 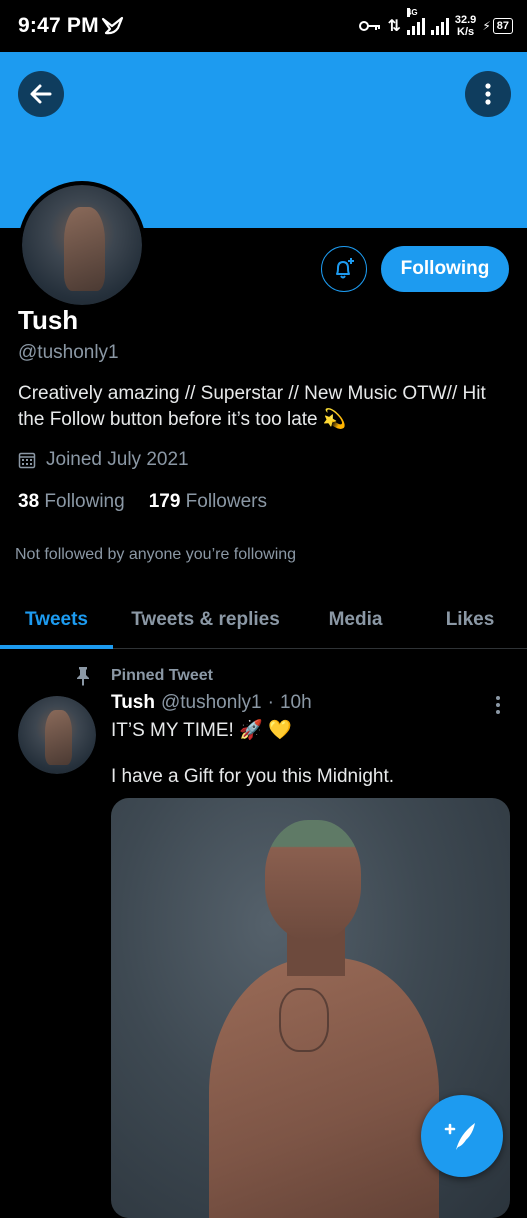 What do you see at coordinates (201, 730) in the screenshot?
I see `tweet-text-line-1: IT’S MY TIME! 🚀 💛` at bounding box center [201, 730].